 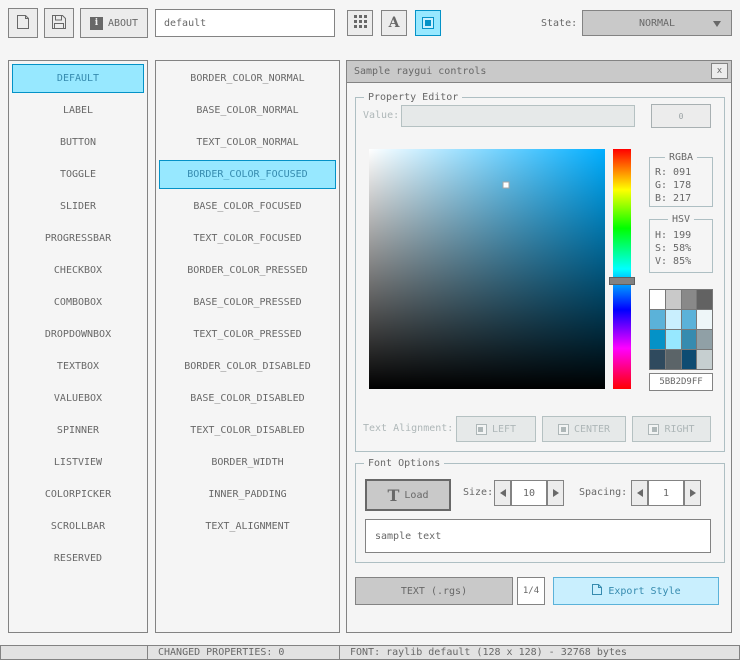 What do you see at coordinates (408, 428) in the screenshot?
I see `text-alignment-label: Text Alignment:` at bounding box center [408, 428].